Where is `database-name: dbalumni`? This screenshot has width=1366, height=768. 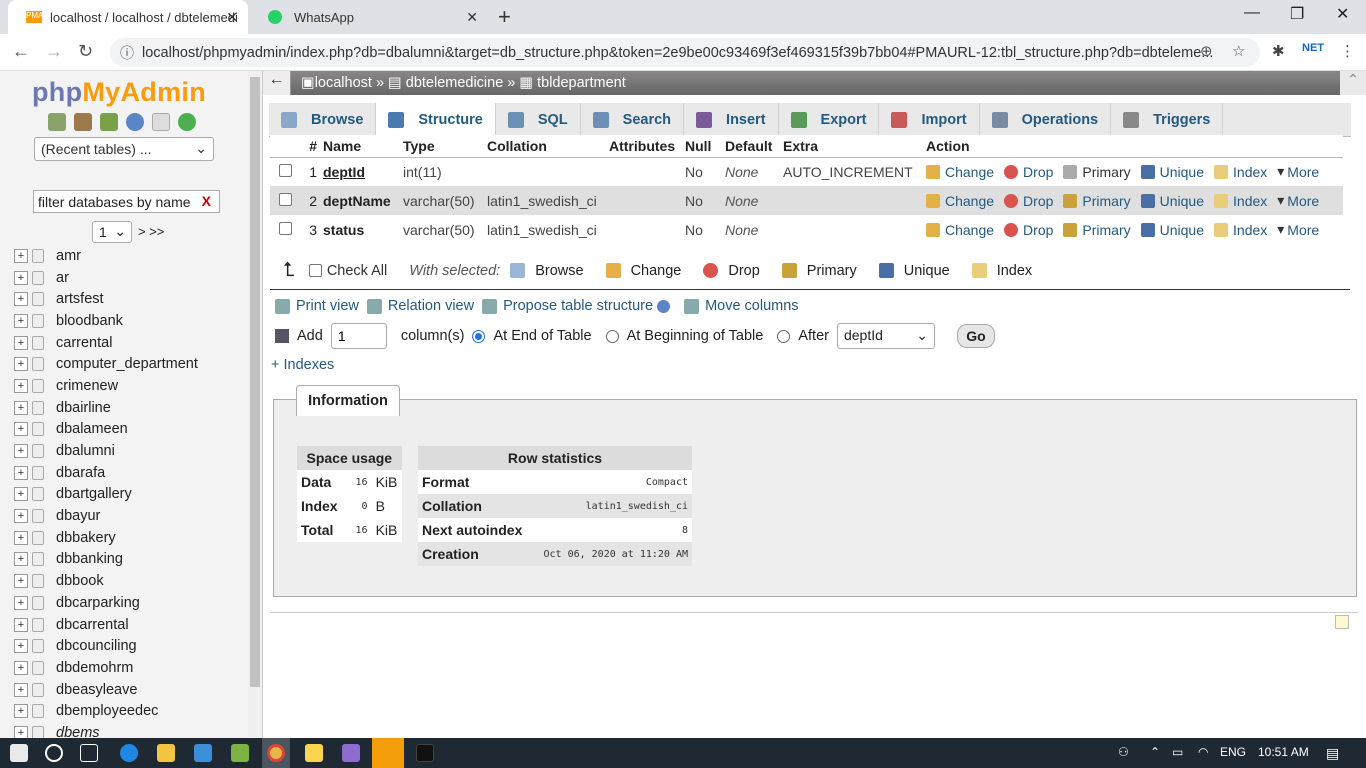 database-name: dbalumni is located at coordinates (85, 451).